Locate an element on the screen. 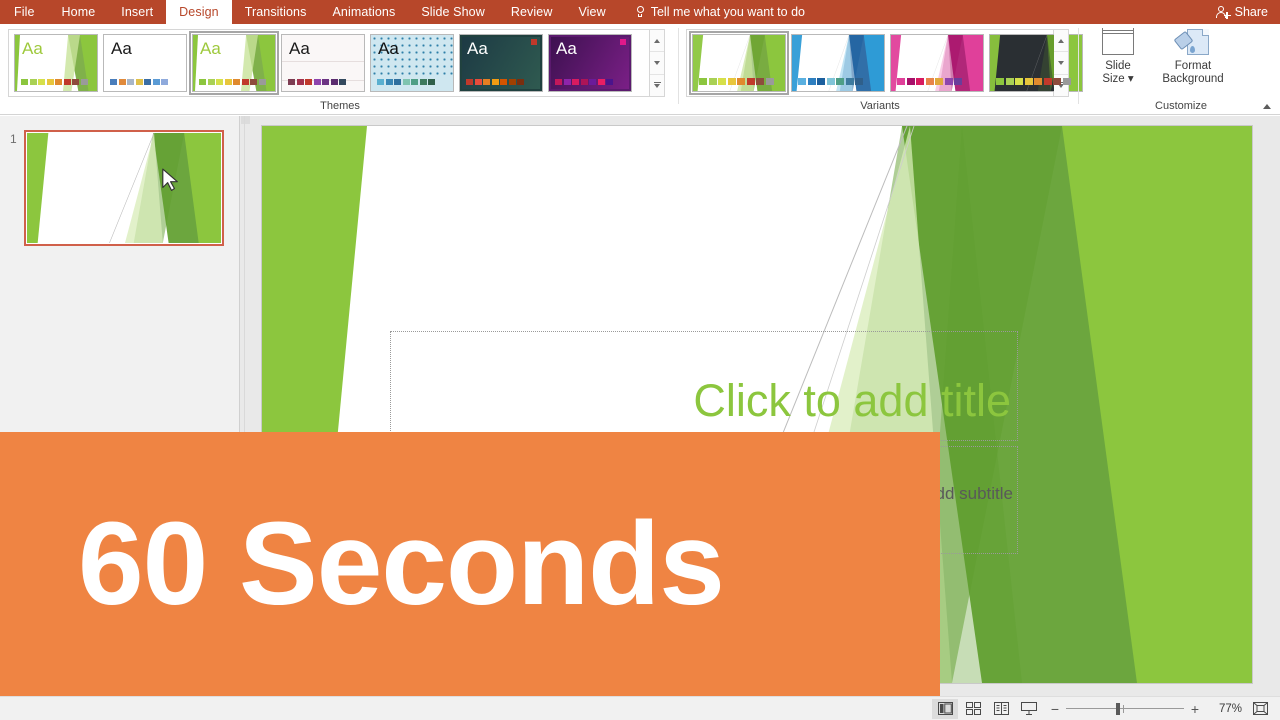  zoom-level-label: 77% is located at coordinates (1225, 709).